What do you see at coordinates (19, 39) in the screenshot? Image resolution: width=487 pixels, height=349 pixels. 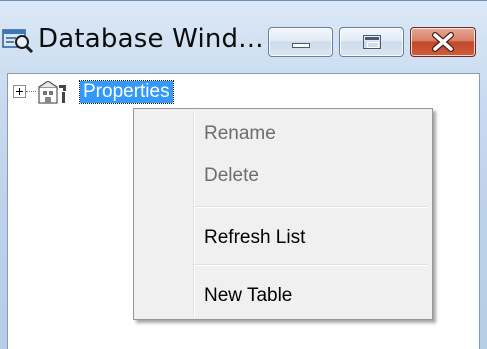 I see `database-window-icon` at bounding box center [19, 39].